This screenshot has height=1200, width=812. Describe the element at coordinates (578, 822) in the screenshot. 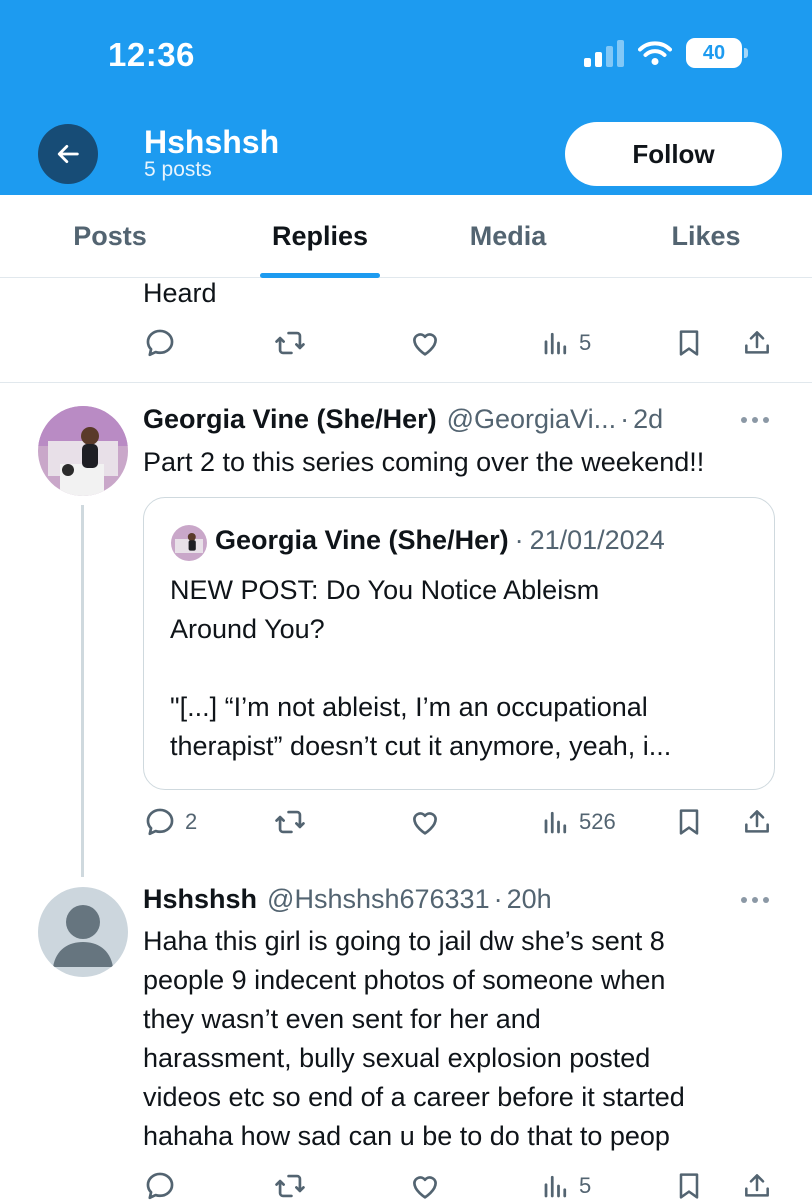

I see `views-button: 526` at that location.